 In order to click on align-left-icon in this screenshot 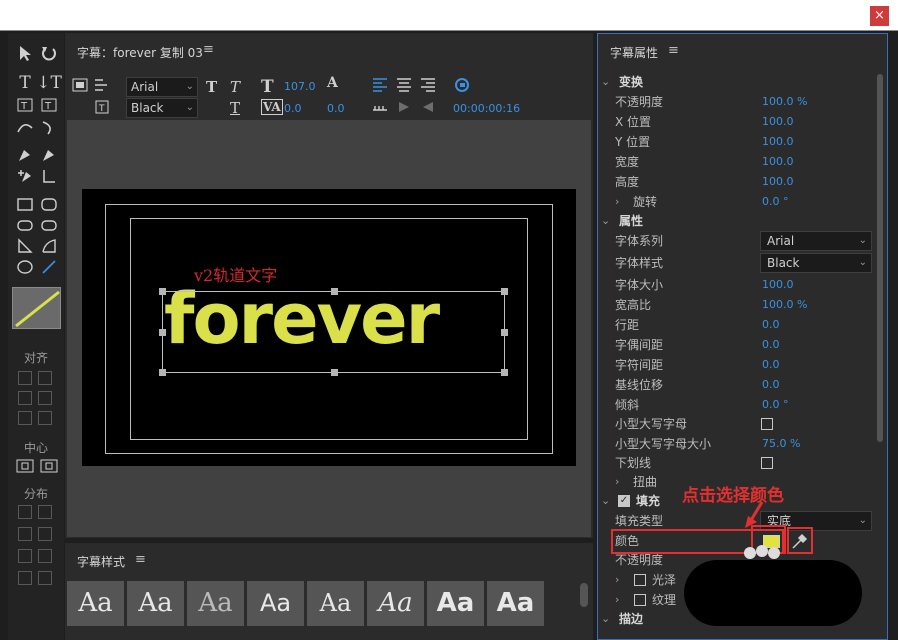, I will do `click(380, 85)`.